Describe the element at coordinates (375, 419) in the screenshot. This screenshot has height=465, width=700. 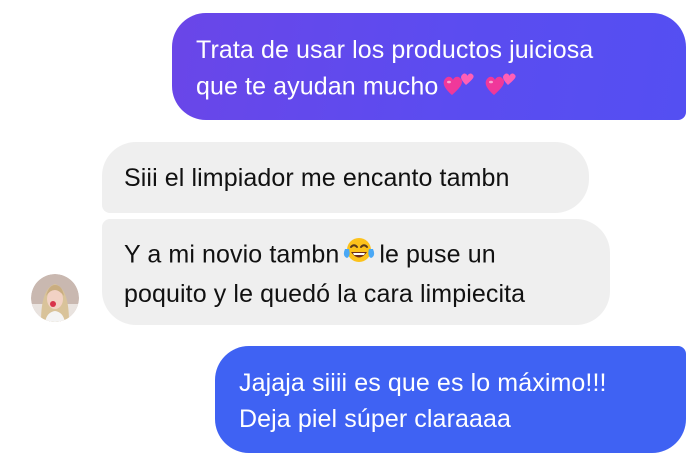
I see `message-text: Deja piel súper claraaaa` at that location.